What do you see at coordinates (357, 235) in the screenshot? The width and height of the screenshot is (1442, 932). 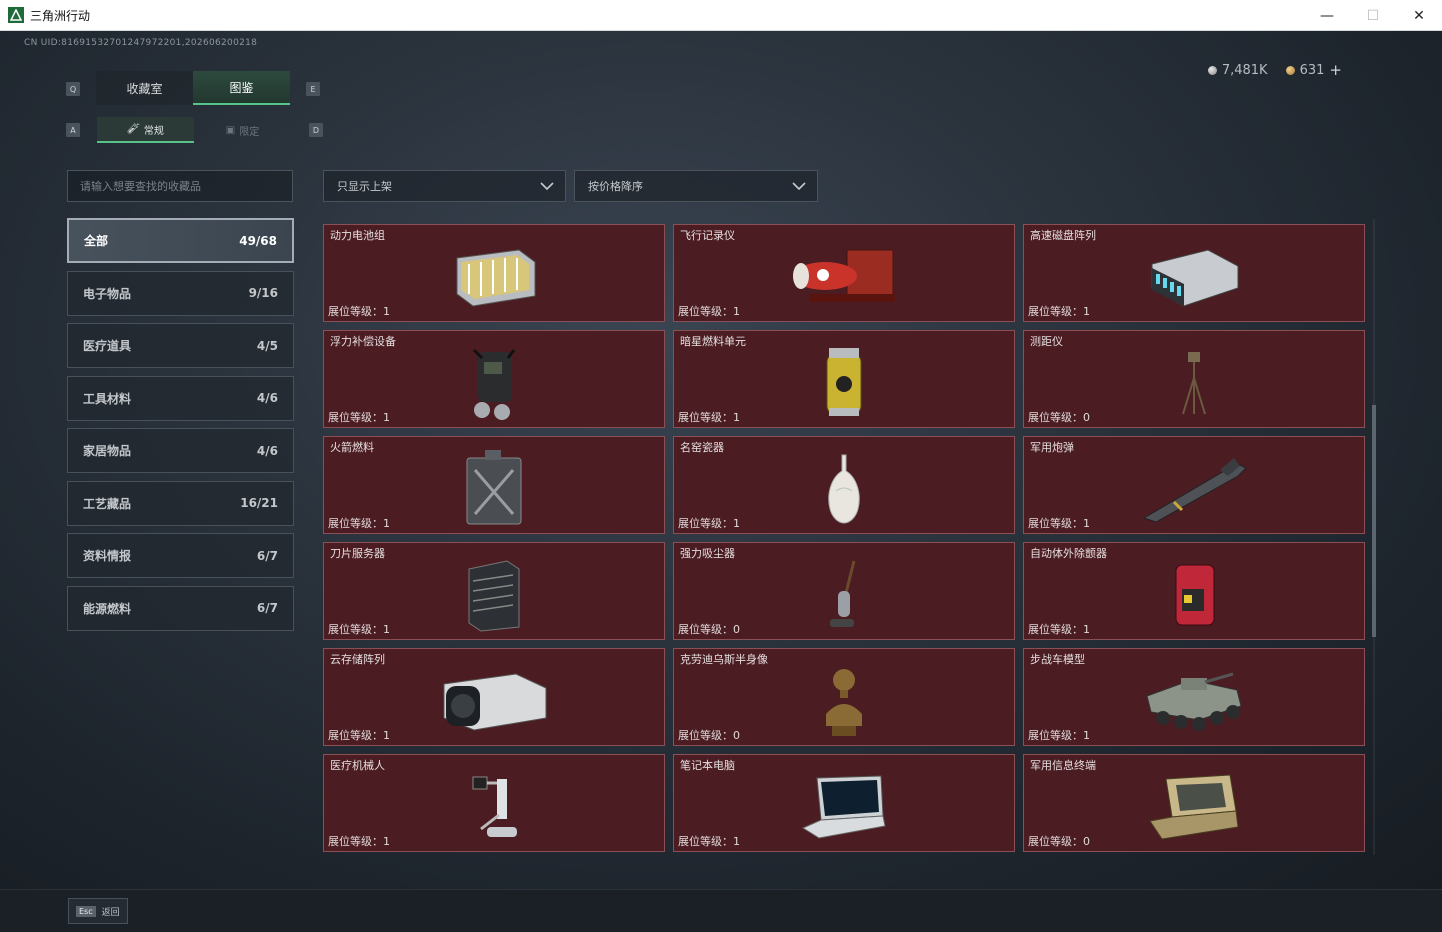 I see `collectible-name: 动力电池组` at bounding box center [357, 235].